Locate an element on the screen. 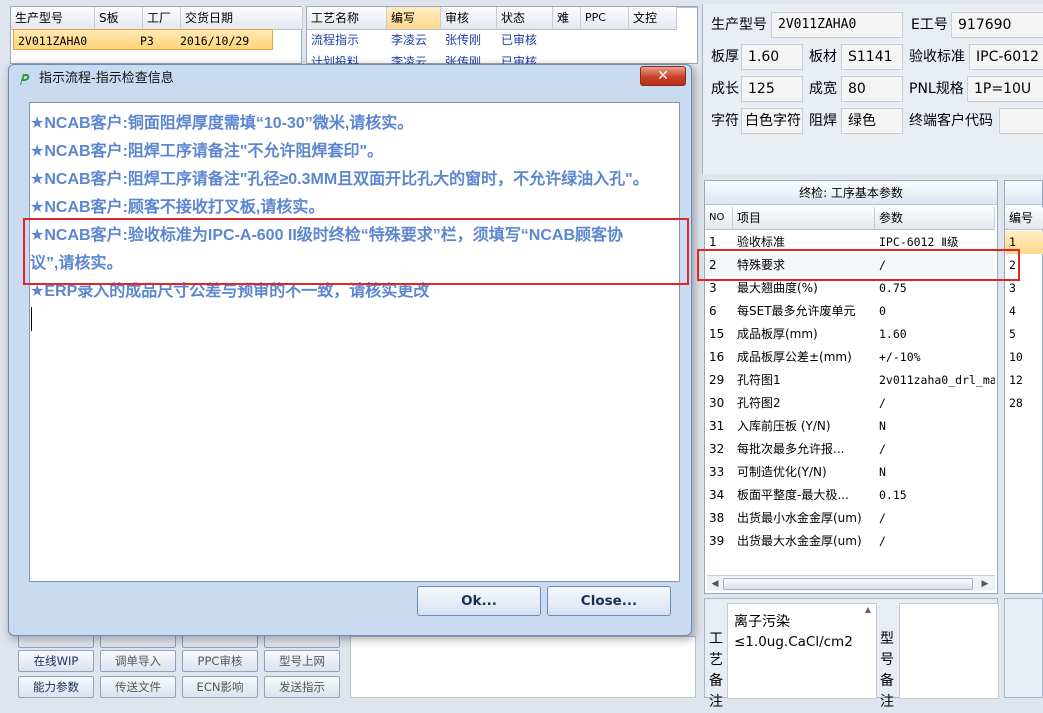 The height and width of the screenshot is (713, 1043). param-item: 入库前压板 (Y/N) is located at coordinates (784, 426).